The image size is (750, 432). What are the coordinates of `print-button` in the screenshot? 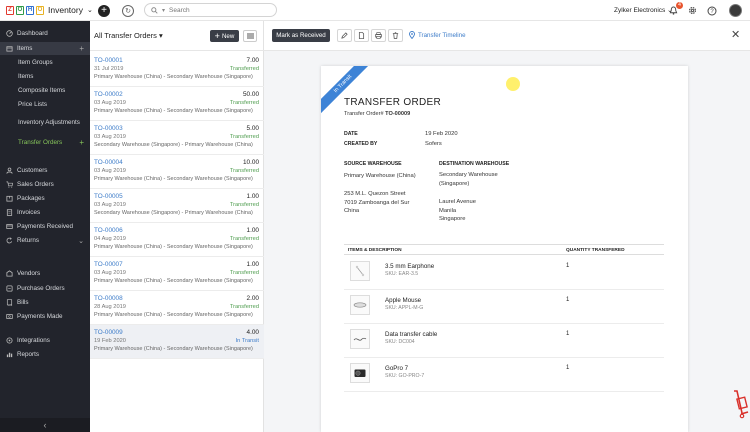 It's located at (378, 35).